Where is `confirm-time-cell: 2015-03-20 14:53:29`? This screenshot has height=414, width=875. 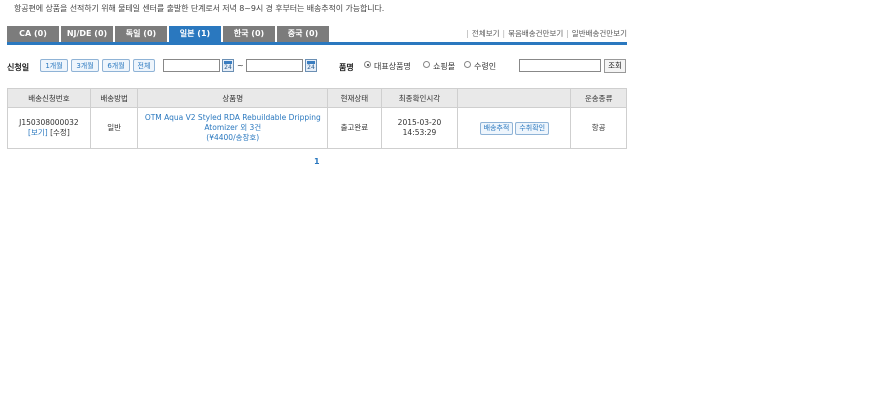 confirm-time-cell: 2015-03-20 14:53:29 is located at coordinates (419, 128).